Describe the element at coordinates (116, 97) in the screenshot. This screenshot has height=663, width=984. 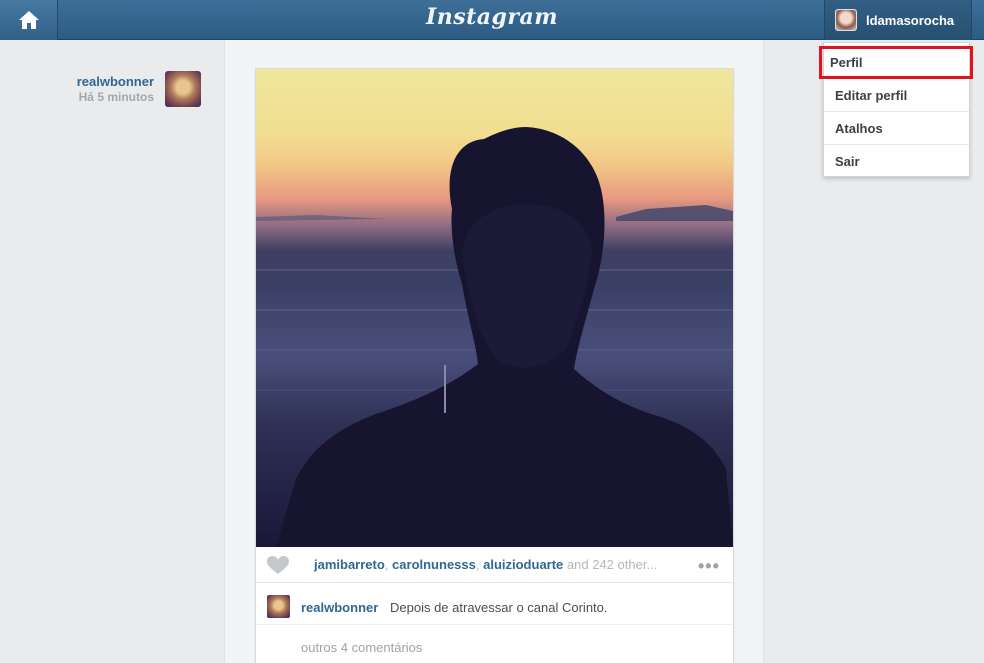
I see `post-timestamp: Há 5 minutos` at that location.